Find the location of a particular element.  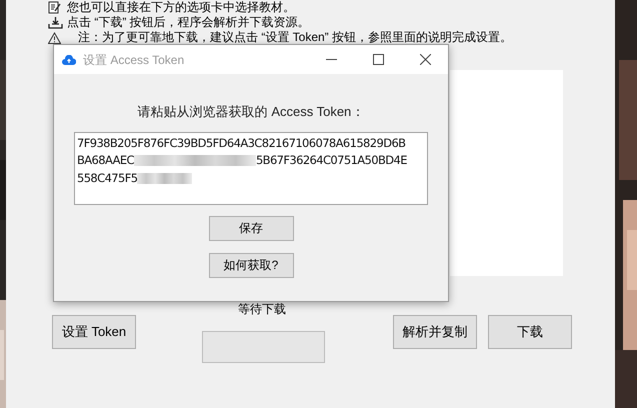

token-line: 7F938B205F876FC39BD5FD64A3C82167106078A615829D6B is located at coordinates (241, 143).